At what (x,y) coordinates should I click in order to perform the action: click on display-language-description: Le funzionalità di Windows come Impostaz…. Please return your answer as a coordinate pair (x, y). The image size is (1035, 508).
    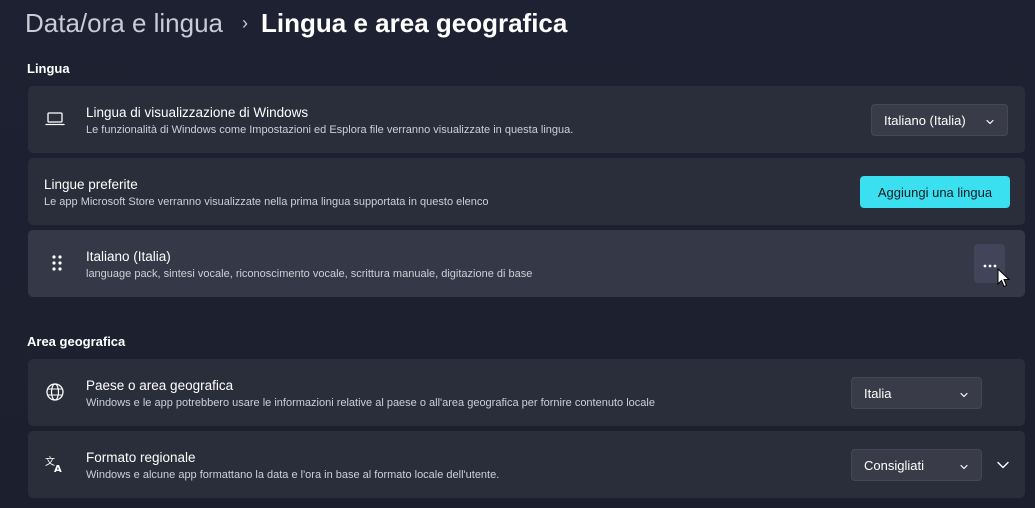
    Looking at the image, I should click on (330, 130).